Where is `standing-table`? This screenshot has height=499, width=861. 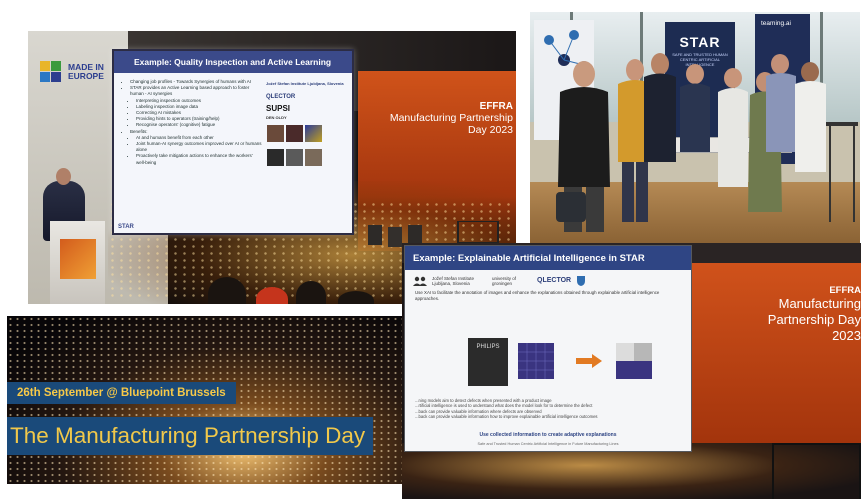
standing-table is located at coordinates (816, 471).